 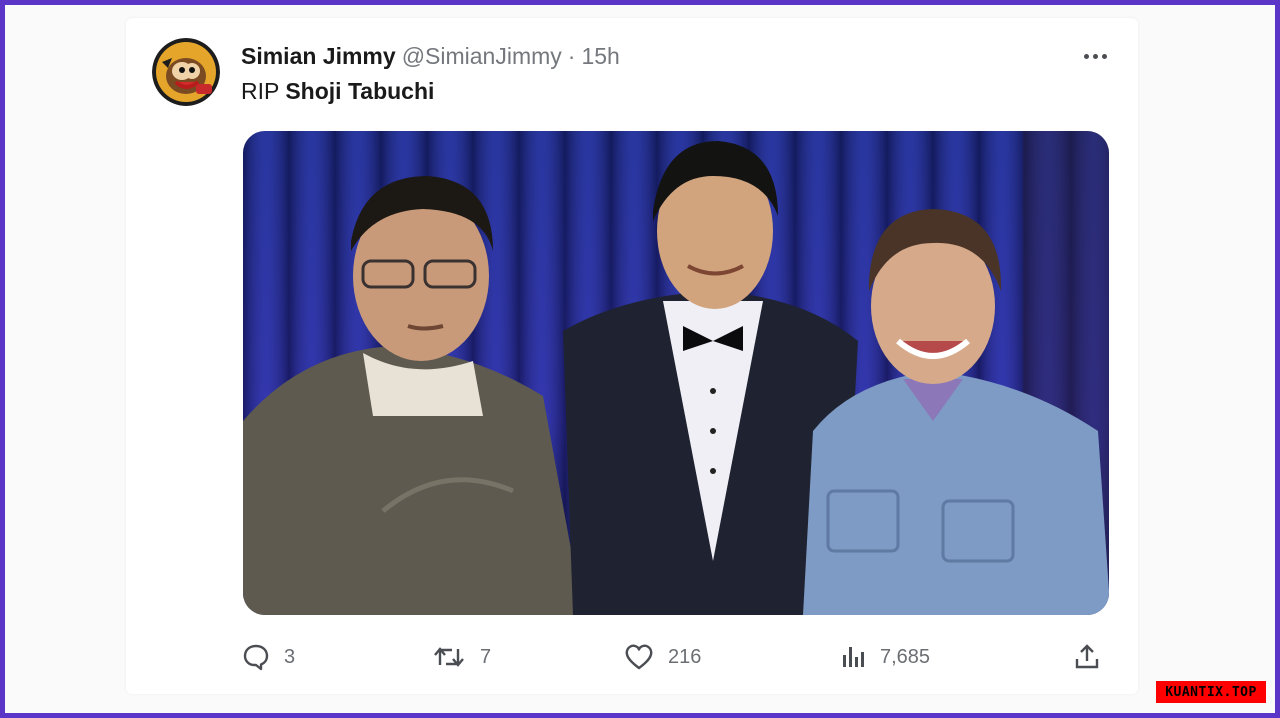 I want to click on bar-chart-icon, so click(x=853, y=657).